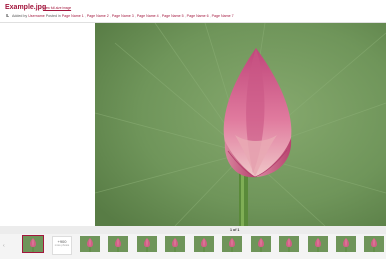  Describe the element at coordinates (53, 15) in the screenshot. I see `posted-in-label: Posted in` at that location.